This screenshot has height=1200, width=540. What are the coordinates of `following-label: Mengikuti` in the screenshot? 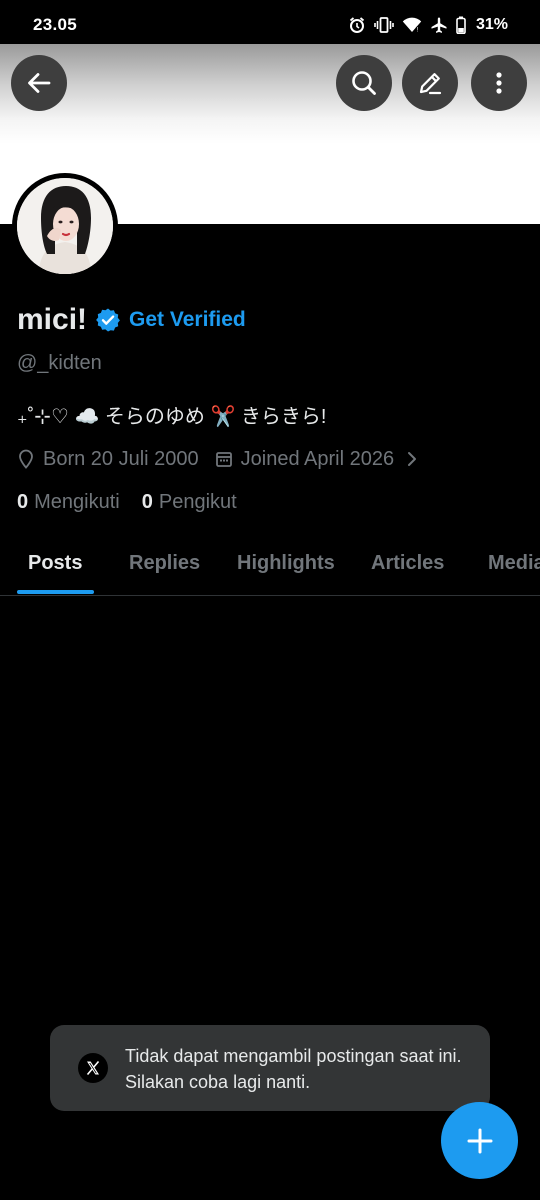 It's located at (77, 501).